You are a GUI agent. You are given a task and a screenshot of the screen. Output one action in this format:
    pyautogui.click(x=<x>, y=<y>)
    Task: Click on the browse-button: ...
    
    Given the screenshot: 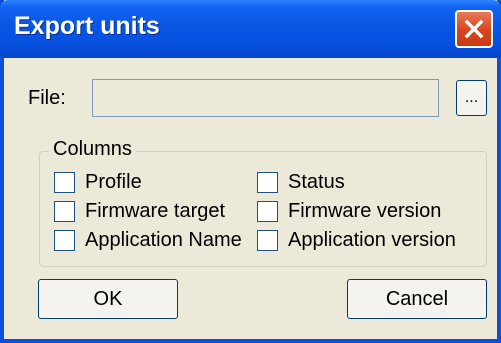 What is the action you would take?
    pyautogui.click(x=471, y=98)
    